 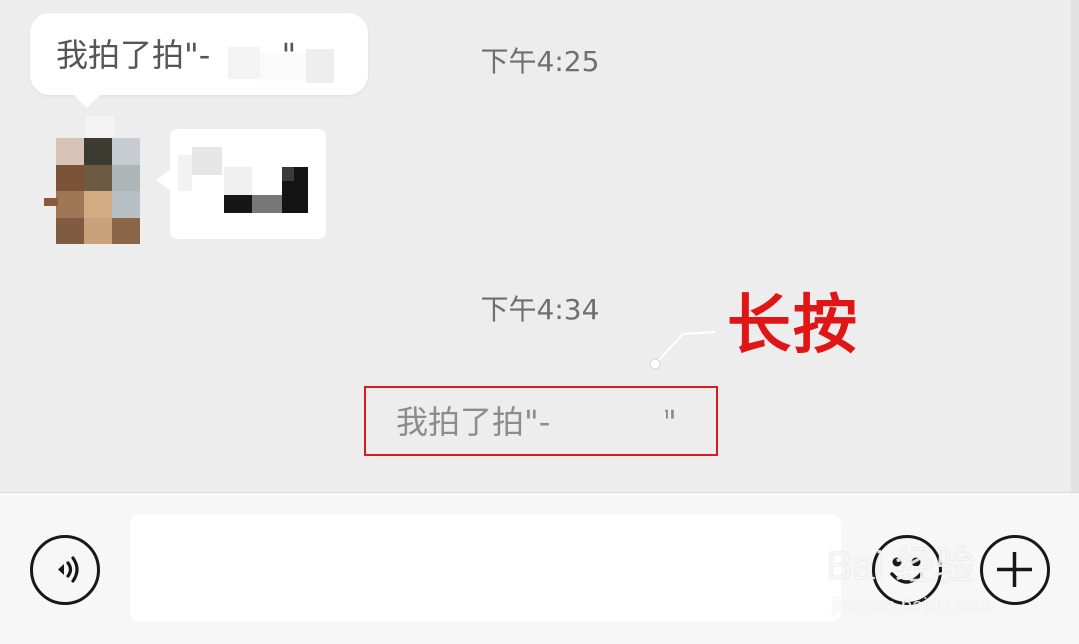 I want to click on message-bubble, so click(x=248, y=184).